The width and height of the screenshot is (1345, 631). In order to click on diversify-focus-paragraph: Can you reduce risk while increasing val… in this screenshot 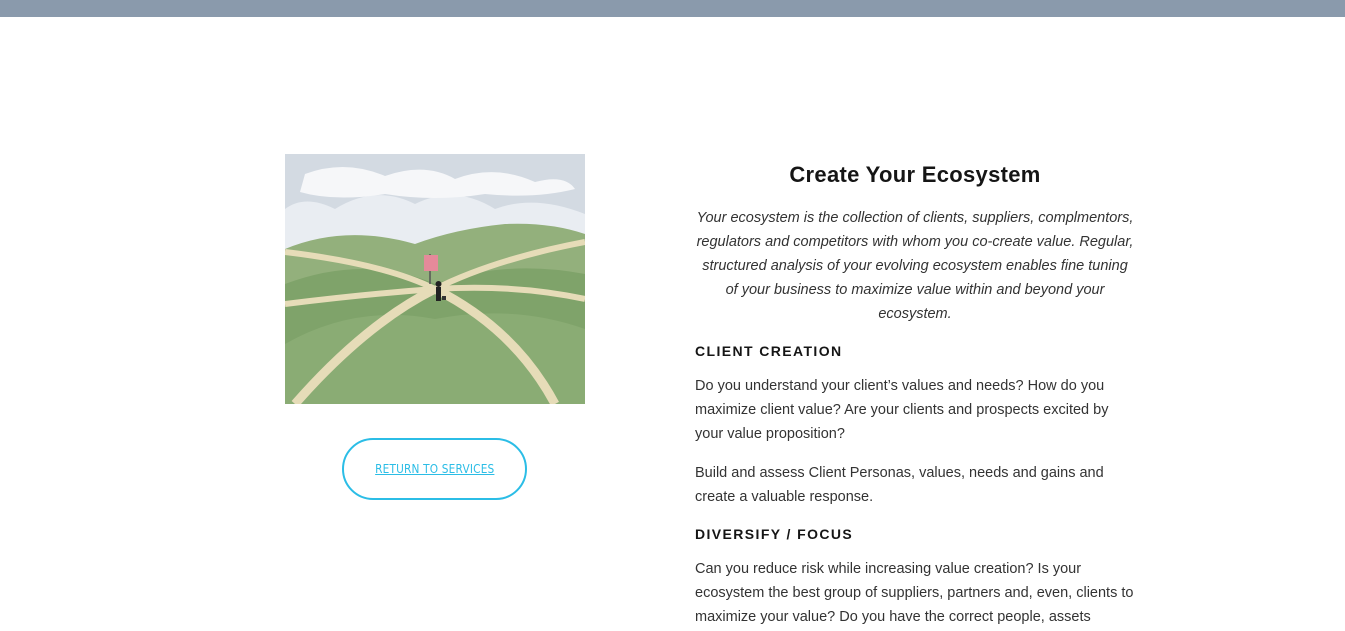, I will do `click(914, 593)`.